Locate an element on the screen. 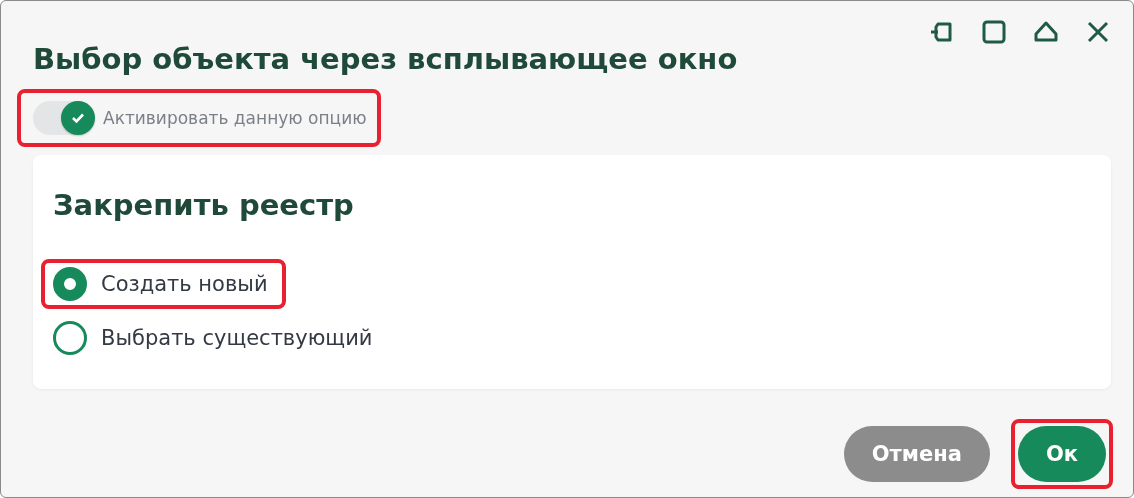  close-icon is located at coordinates (1098, 32).